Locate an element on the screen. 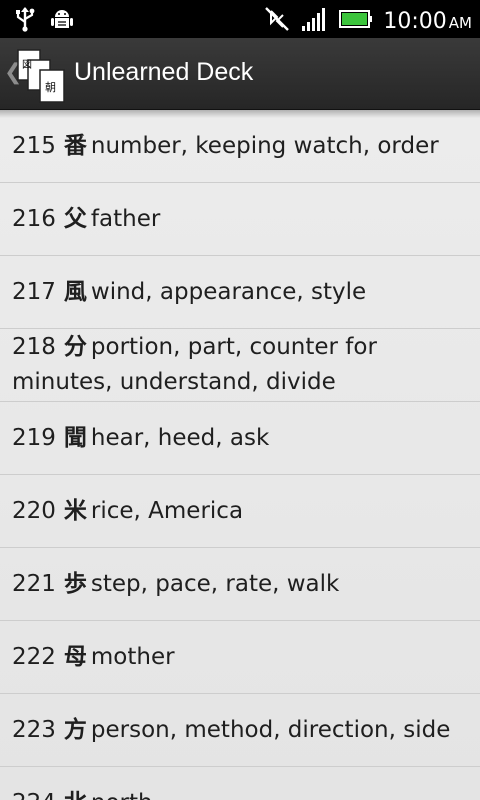  item-meaning: north is located at coordinates (122, 795).